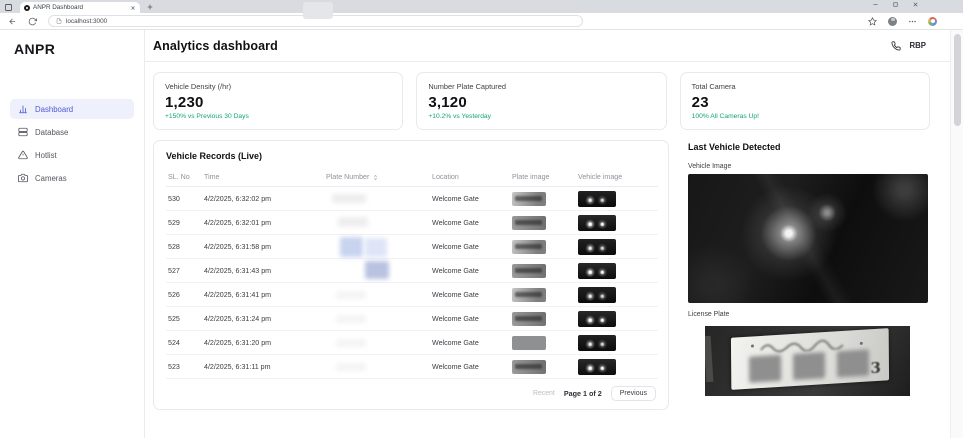  Describe the element at coordinates (467, 86) in the screenshot. I see `stat-label: Number Plate Captured` at that location.